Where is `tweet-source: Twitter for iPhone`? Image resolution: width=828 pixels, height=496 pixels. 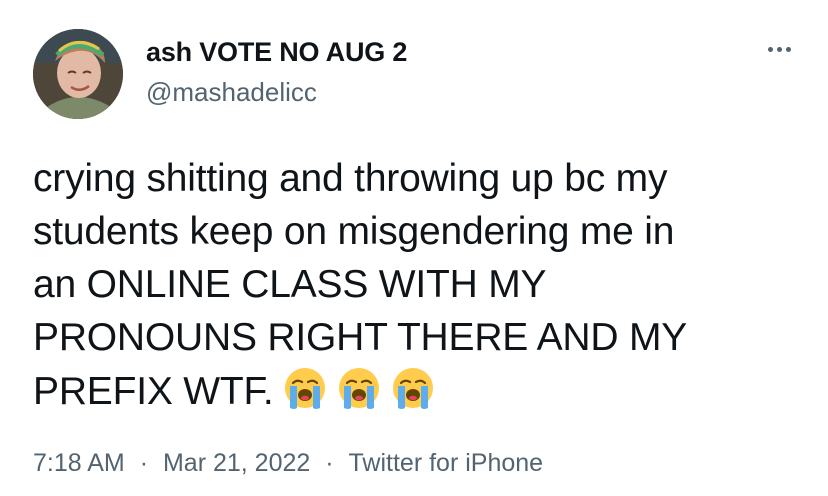 tweet-source: Twitter for iPhone is located at coordinates (446, 463).